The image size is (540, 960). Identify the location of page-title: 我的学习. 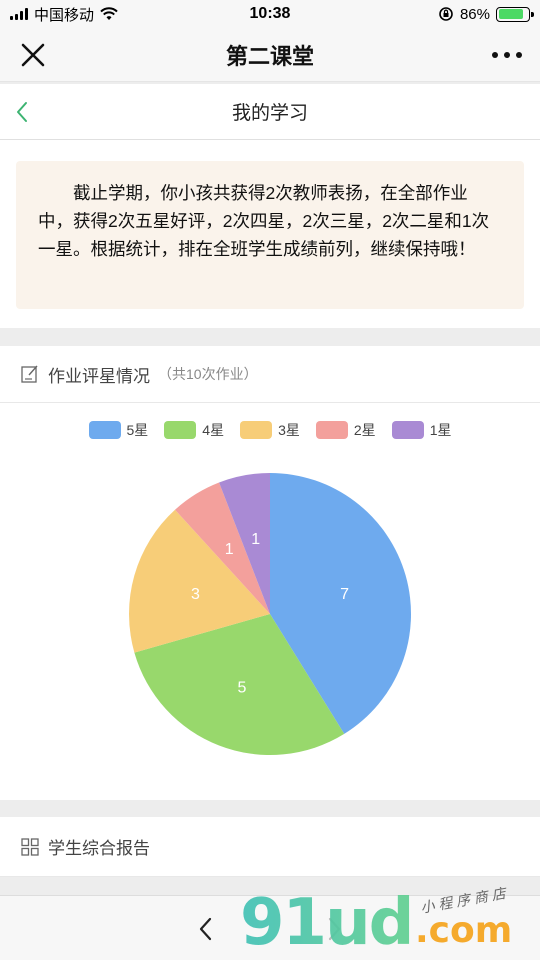
(269, 113).